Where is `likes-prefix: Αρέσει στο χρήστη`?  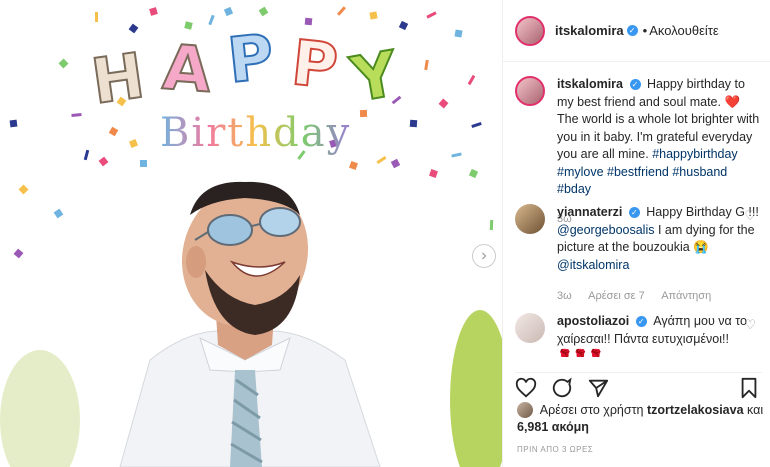
likes-prefix: Αρέσει στο χρήστη is located at coordinates (591, 410).